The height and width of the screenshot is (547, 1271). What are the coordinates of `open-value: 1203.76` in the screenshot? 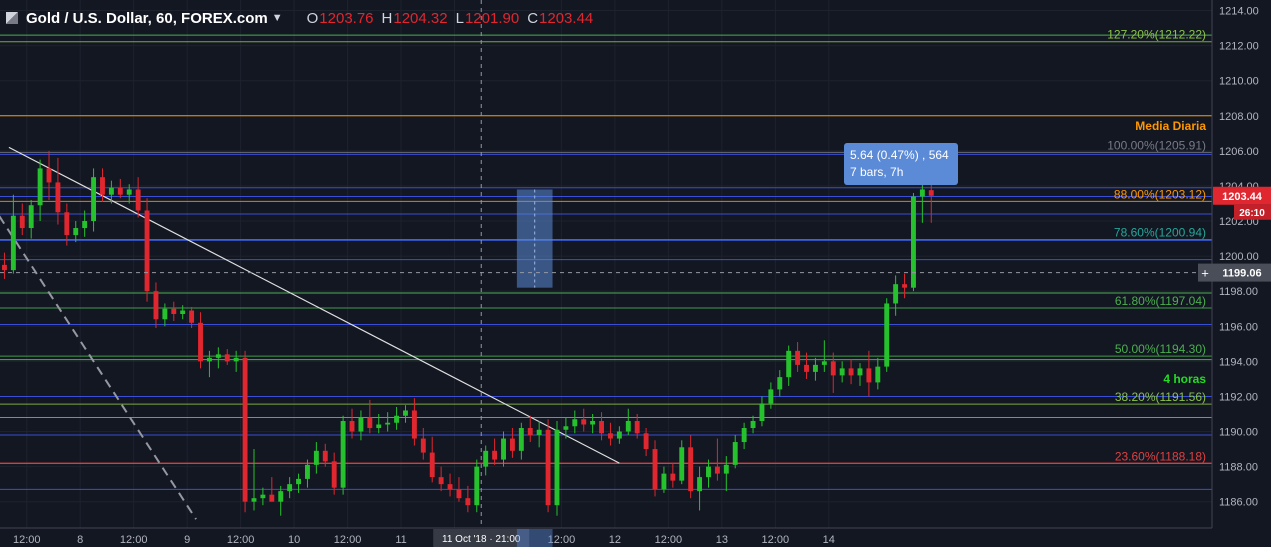 It's located at (346, 18).